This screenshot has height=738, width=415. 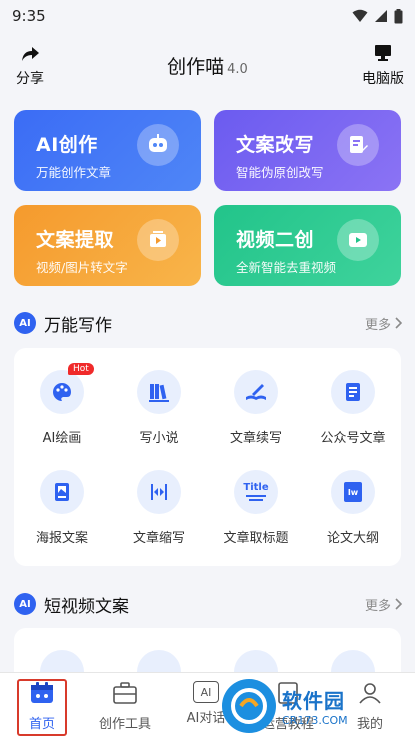 What do you see at coordinates (159, 438) in the screenshot?
I see `tool-label: 写小说` at bounding box center [159, 438].